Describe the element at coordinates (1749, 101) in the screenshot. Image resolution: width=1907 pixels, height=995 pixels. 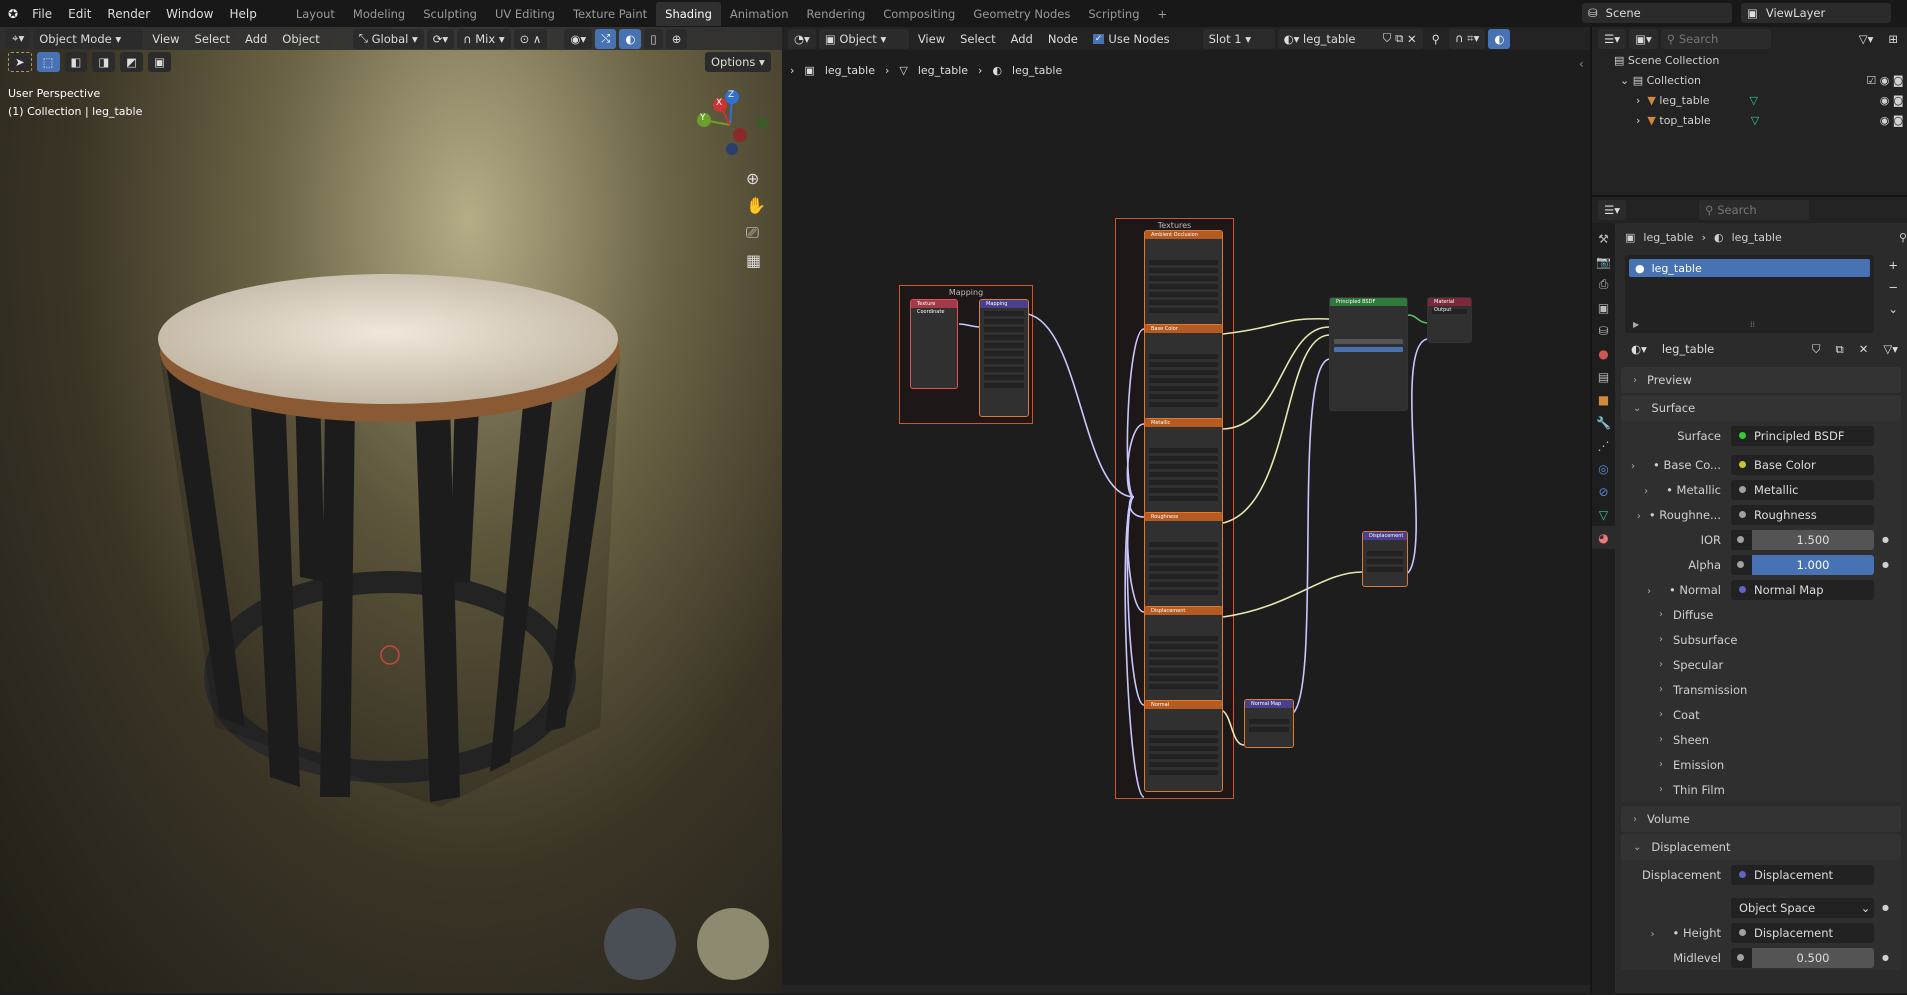
I see `outliner-item-leg-table: › ▼ leg_table ▽ ◉ ◙` at that location.